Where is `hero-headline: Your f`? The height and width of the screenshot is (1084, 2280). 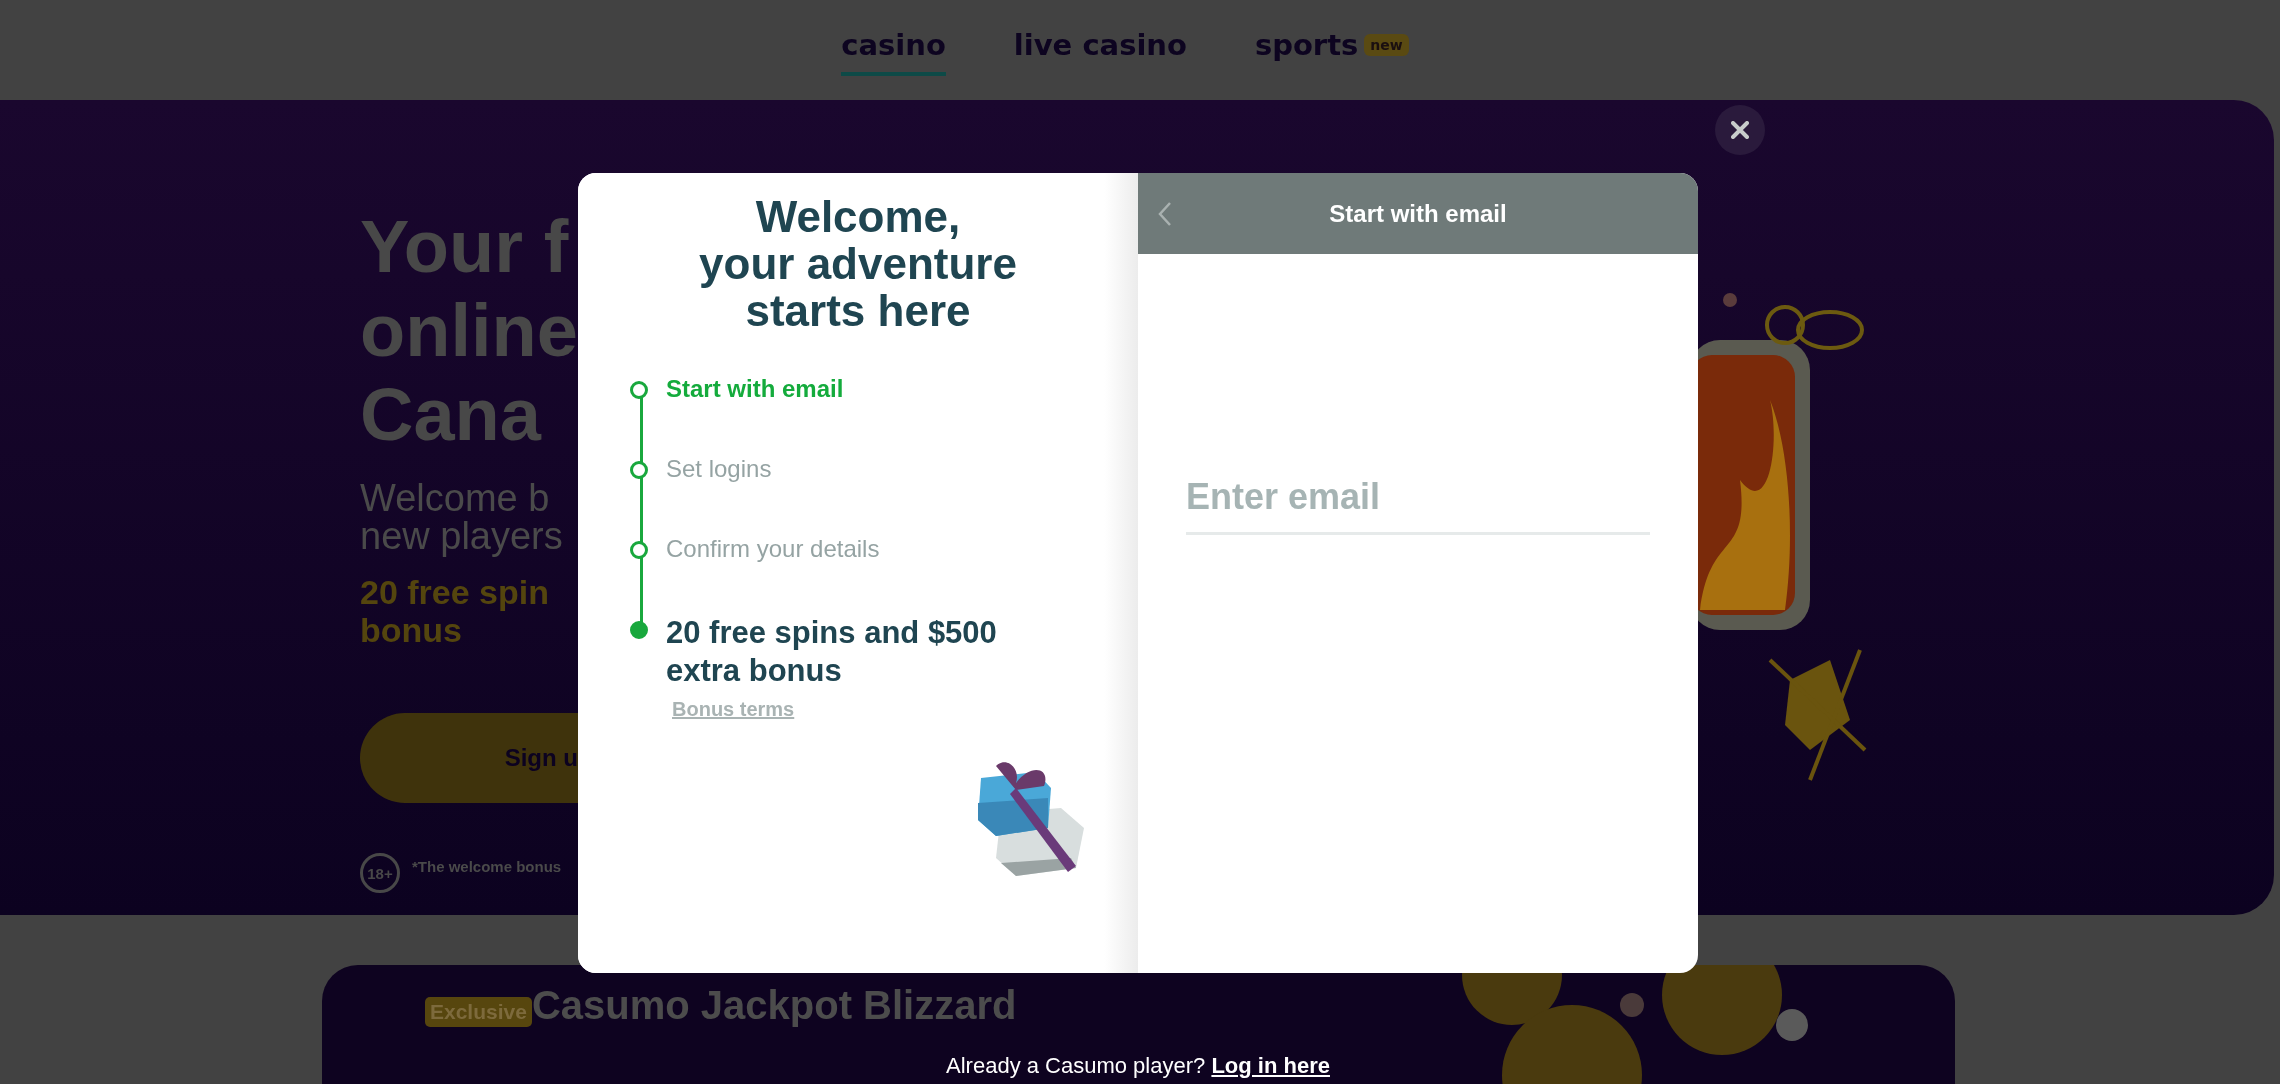 hero-headline: Your f is located at coordinates (465, 247).